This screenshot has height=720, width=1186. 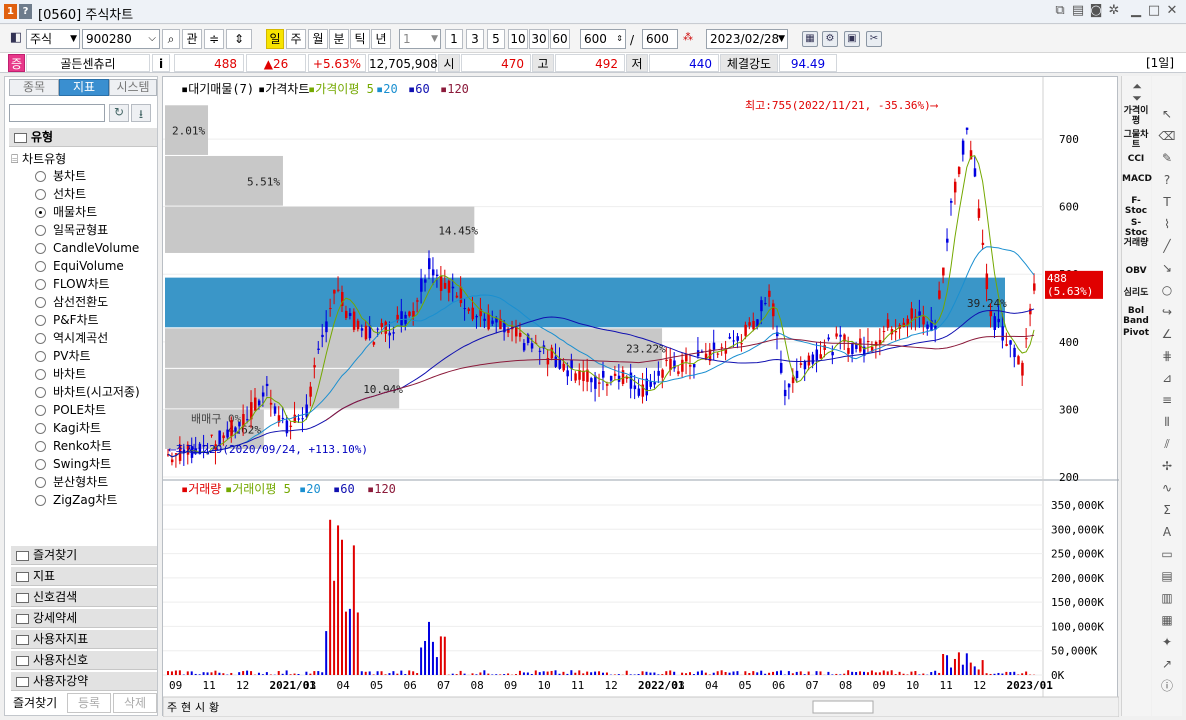 What do you see at coordinates (496, 39) in the screenshot?
I see `interval-5: 5` at bounding box center [496, 39].